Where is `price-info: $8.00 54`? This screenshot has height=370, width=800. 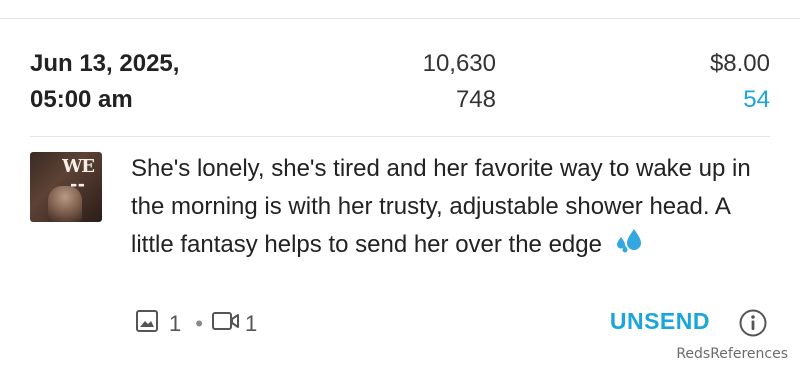
price-info: $8.00 54 is located at coordinates (740, 82).